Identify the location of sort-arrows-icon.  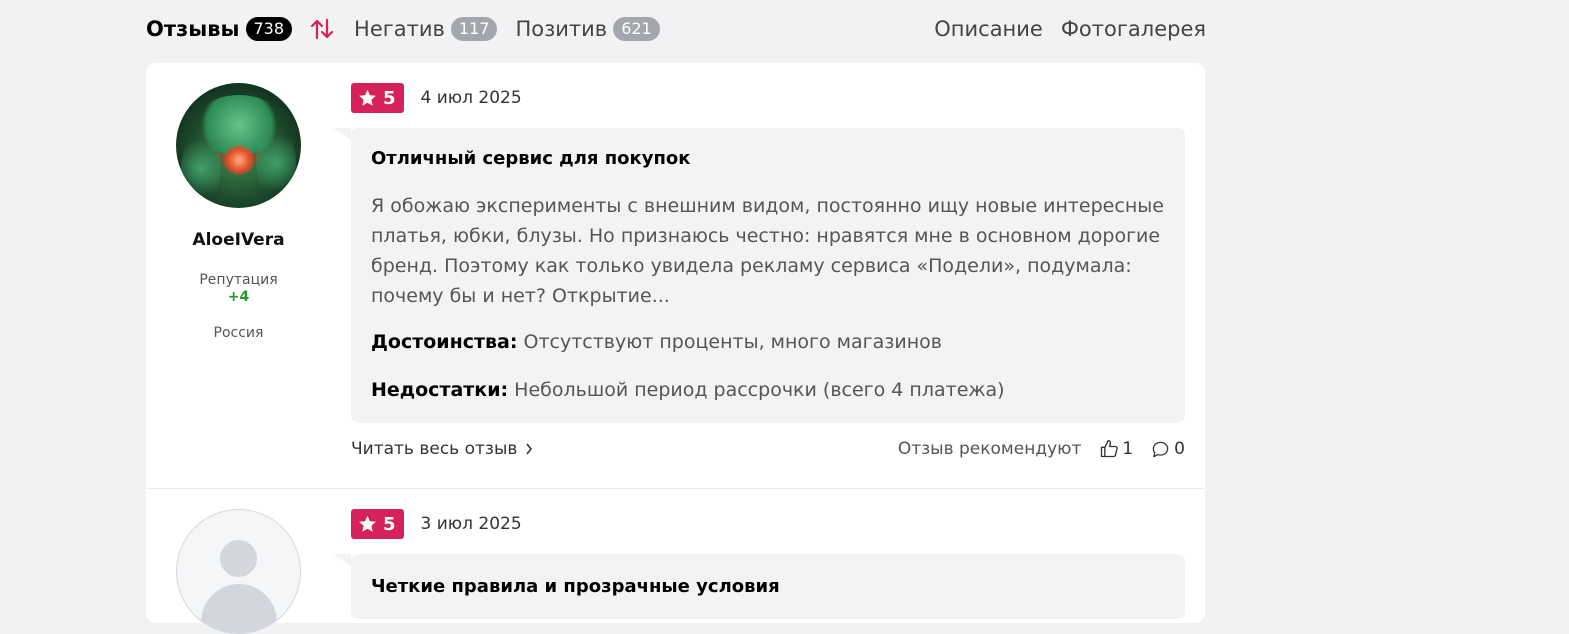
(322, 29).